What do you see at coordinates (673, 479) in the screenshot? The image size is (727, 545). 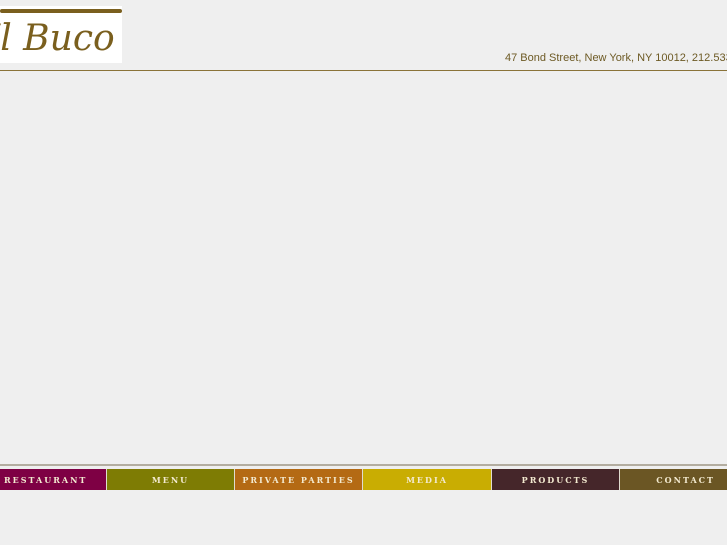 I see `nav-contact: CONTACT` at bounding box center [673, 479].